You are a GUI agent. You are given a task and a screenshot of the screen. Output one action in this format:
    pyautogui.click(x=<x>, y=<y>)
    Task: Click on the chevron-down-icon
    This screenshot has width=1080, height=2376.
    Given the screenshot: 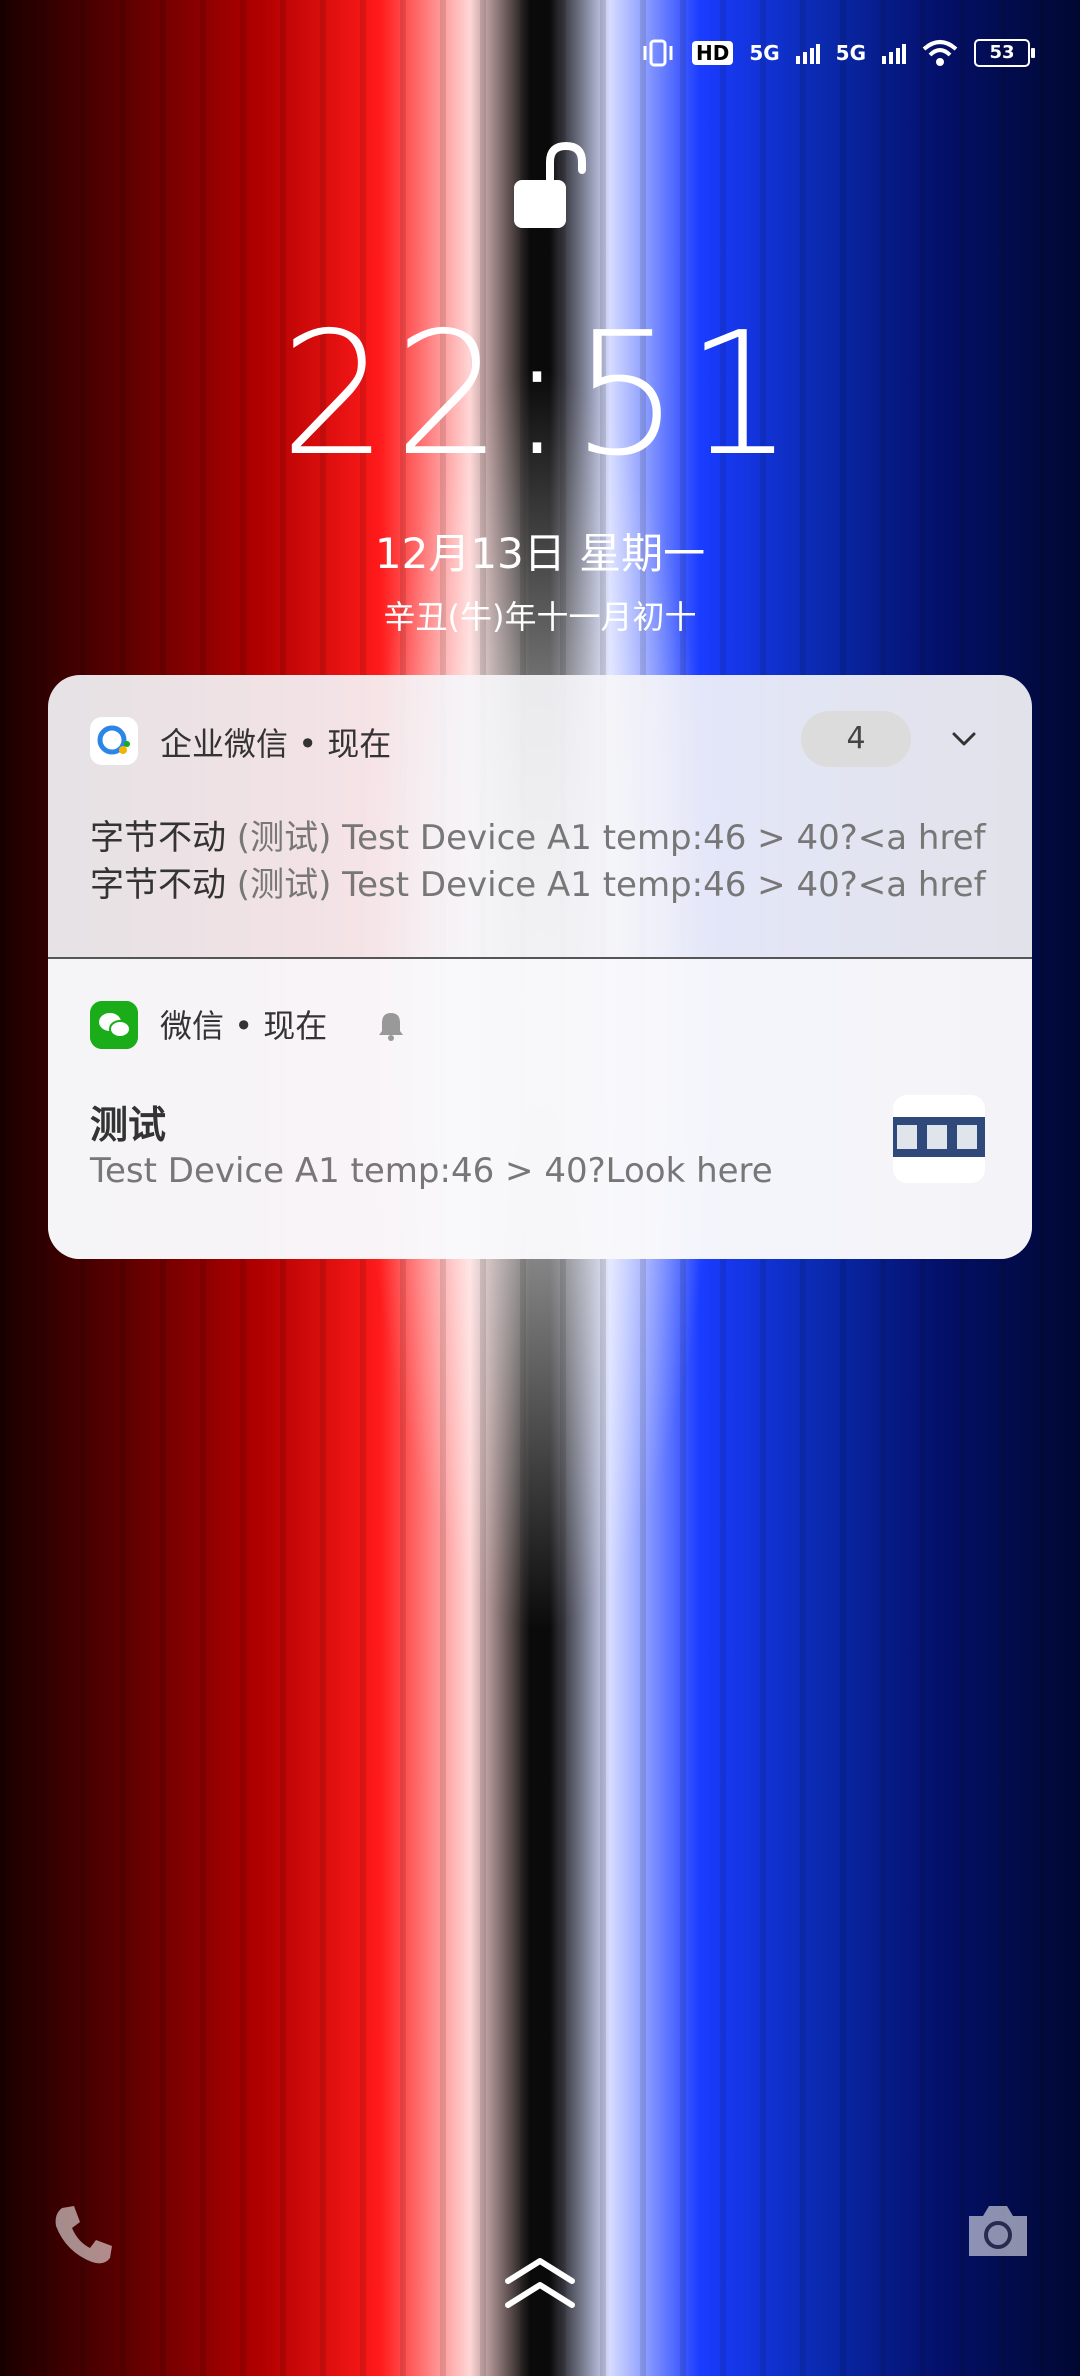 What is the action you would take?
    pyautogui.click(x=964, y=739)
    